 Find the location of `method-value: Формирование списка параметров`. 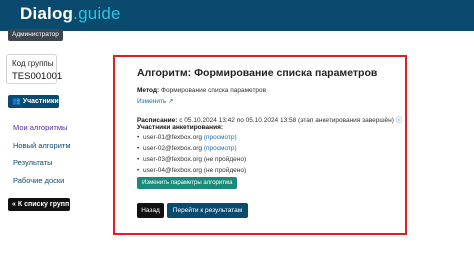

method-value: Формирование списка параметров is located at coordinates (214, 90).